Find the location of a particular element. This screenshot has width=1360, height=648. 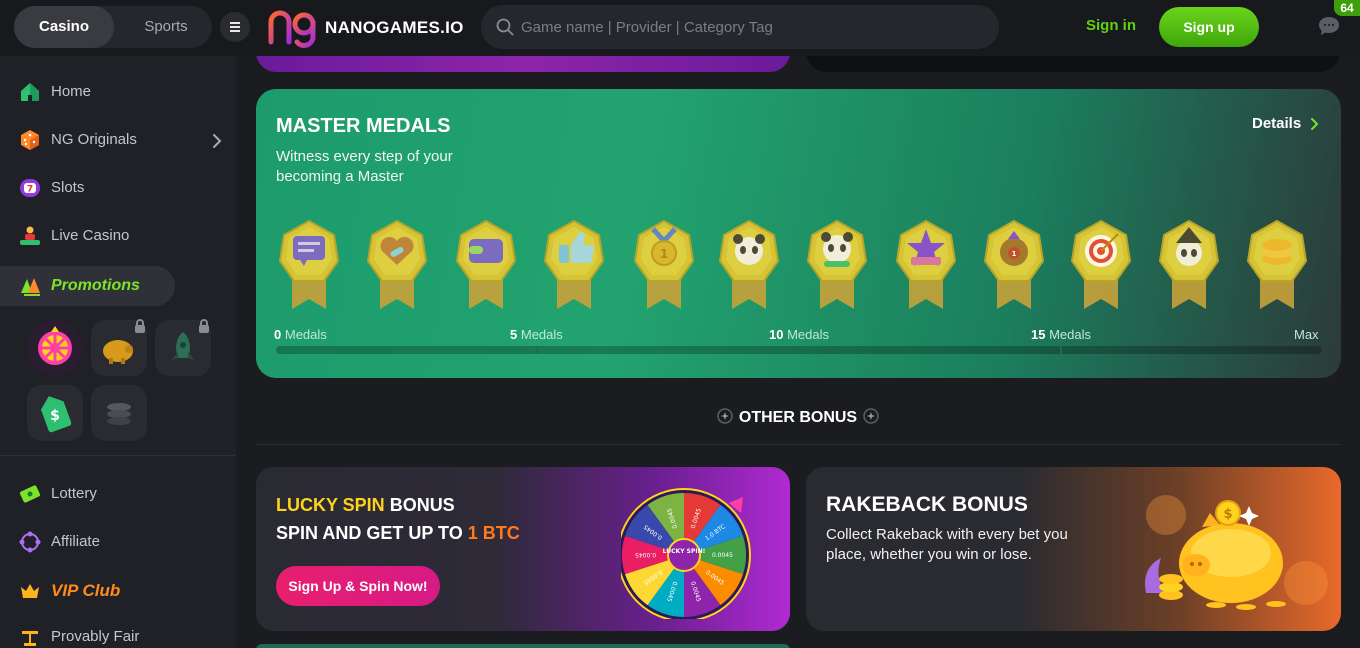

panda-green-medal-icon is located at coordinates (837, 265).